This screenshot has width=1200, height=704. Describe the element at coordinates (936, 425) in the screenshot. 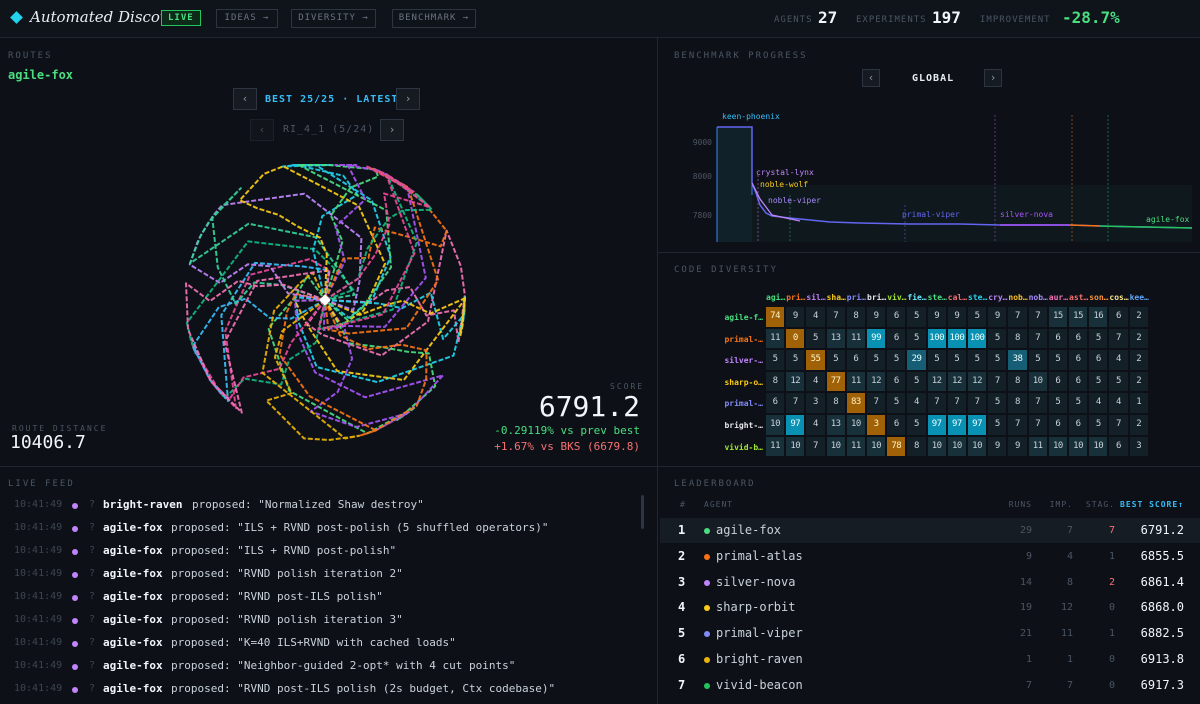

I see `matrix-cell: 97` at that location.